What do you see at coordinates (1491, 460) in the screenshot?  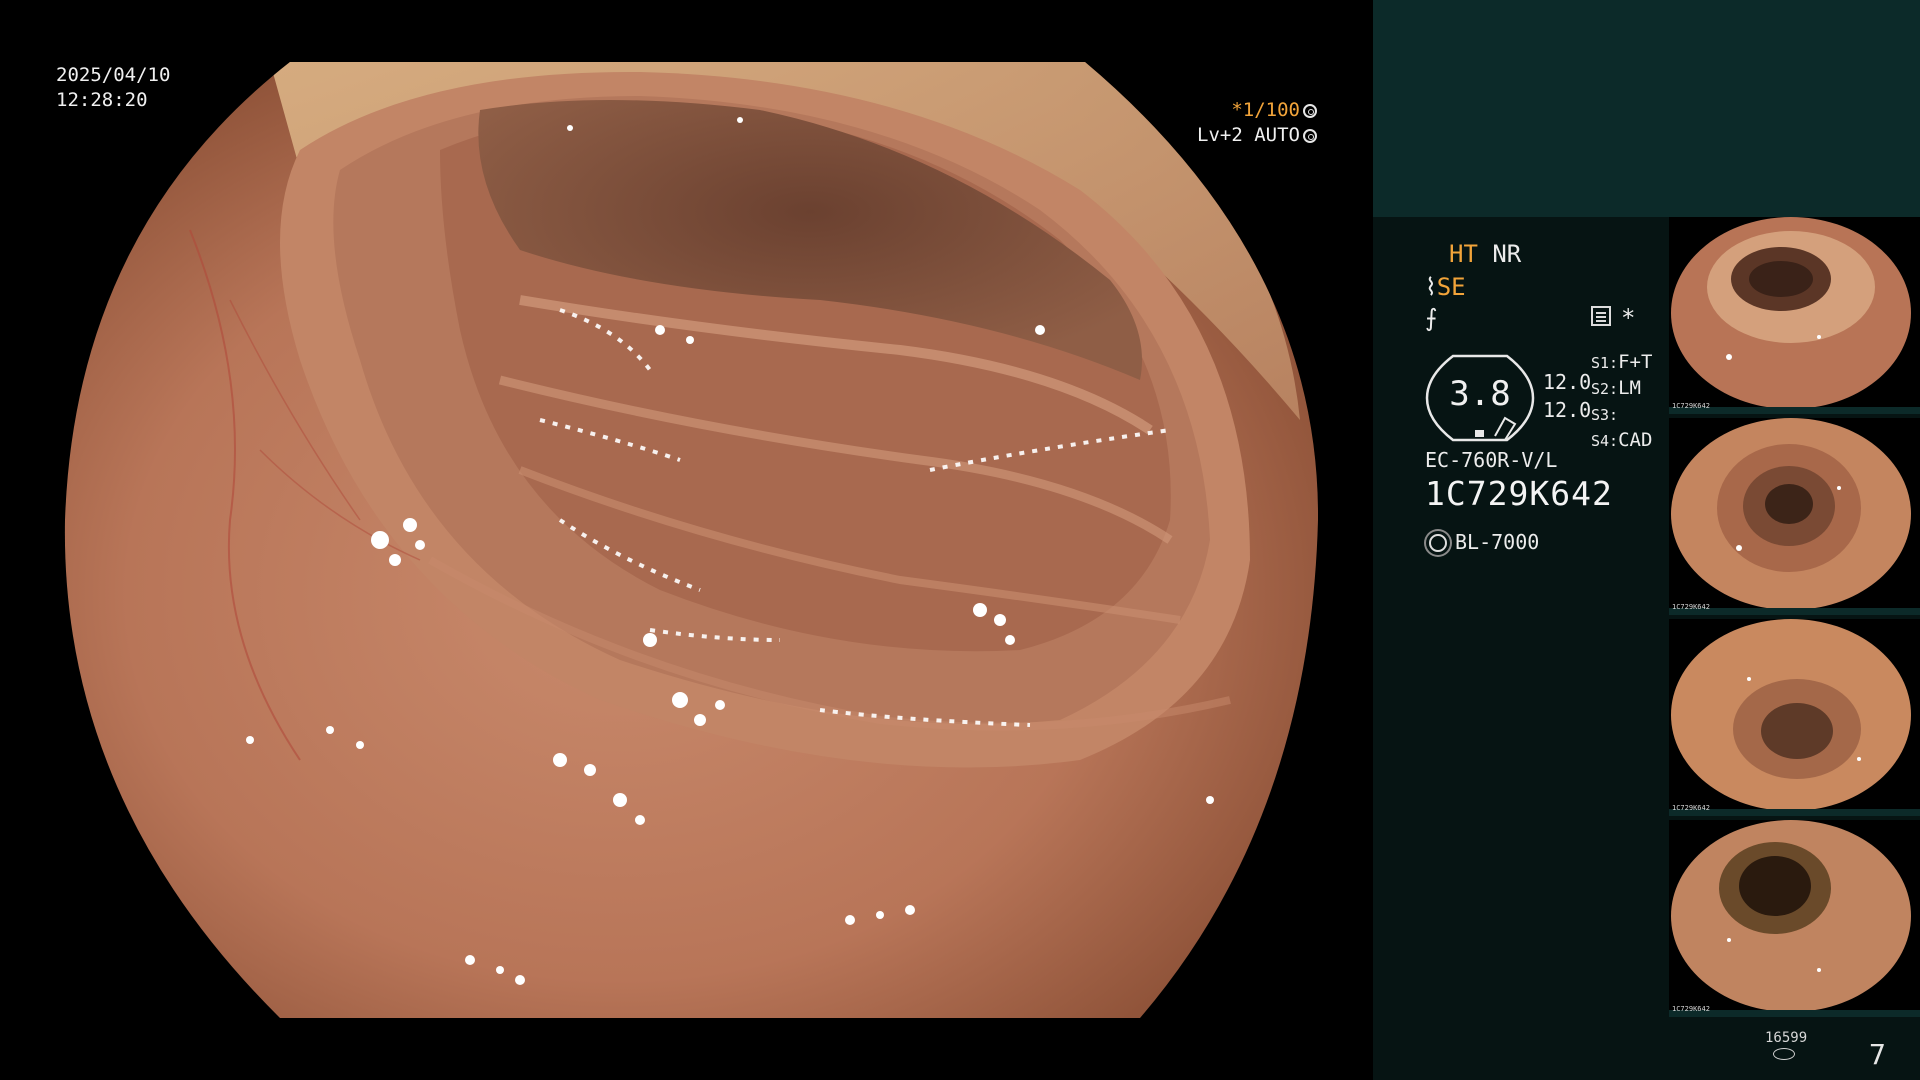 I see `scope-model: EC-760R-V/L` at bounding box center [1491, 460].